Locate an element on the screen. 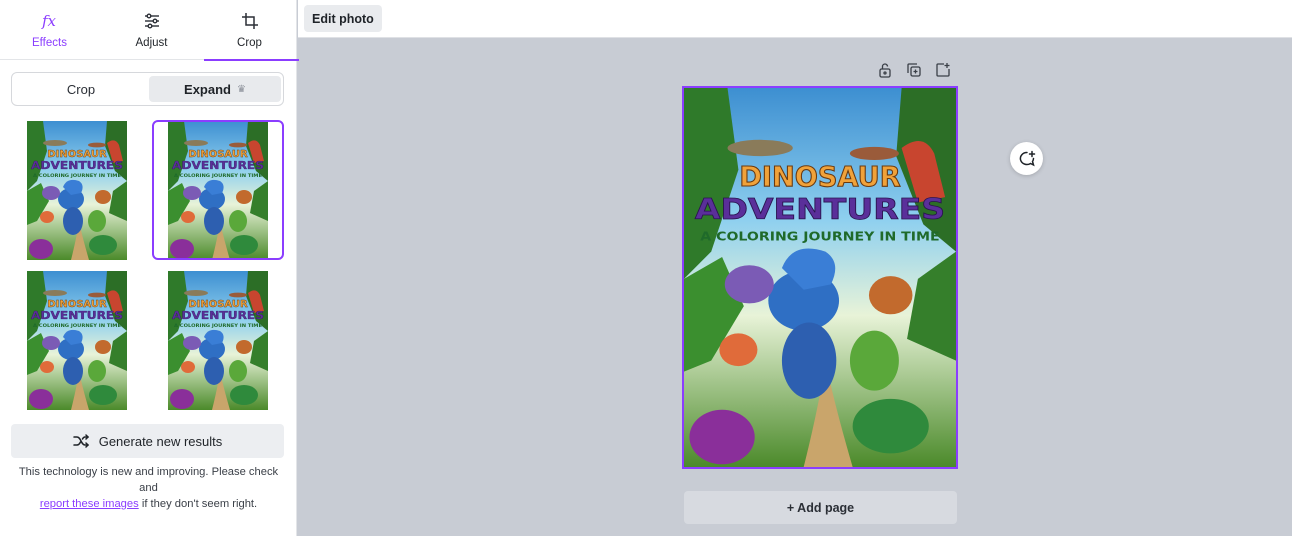 The image size is (1292, 536). crop-icon is located at coordinates (249, 21).